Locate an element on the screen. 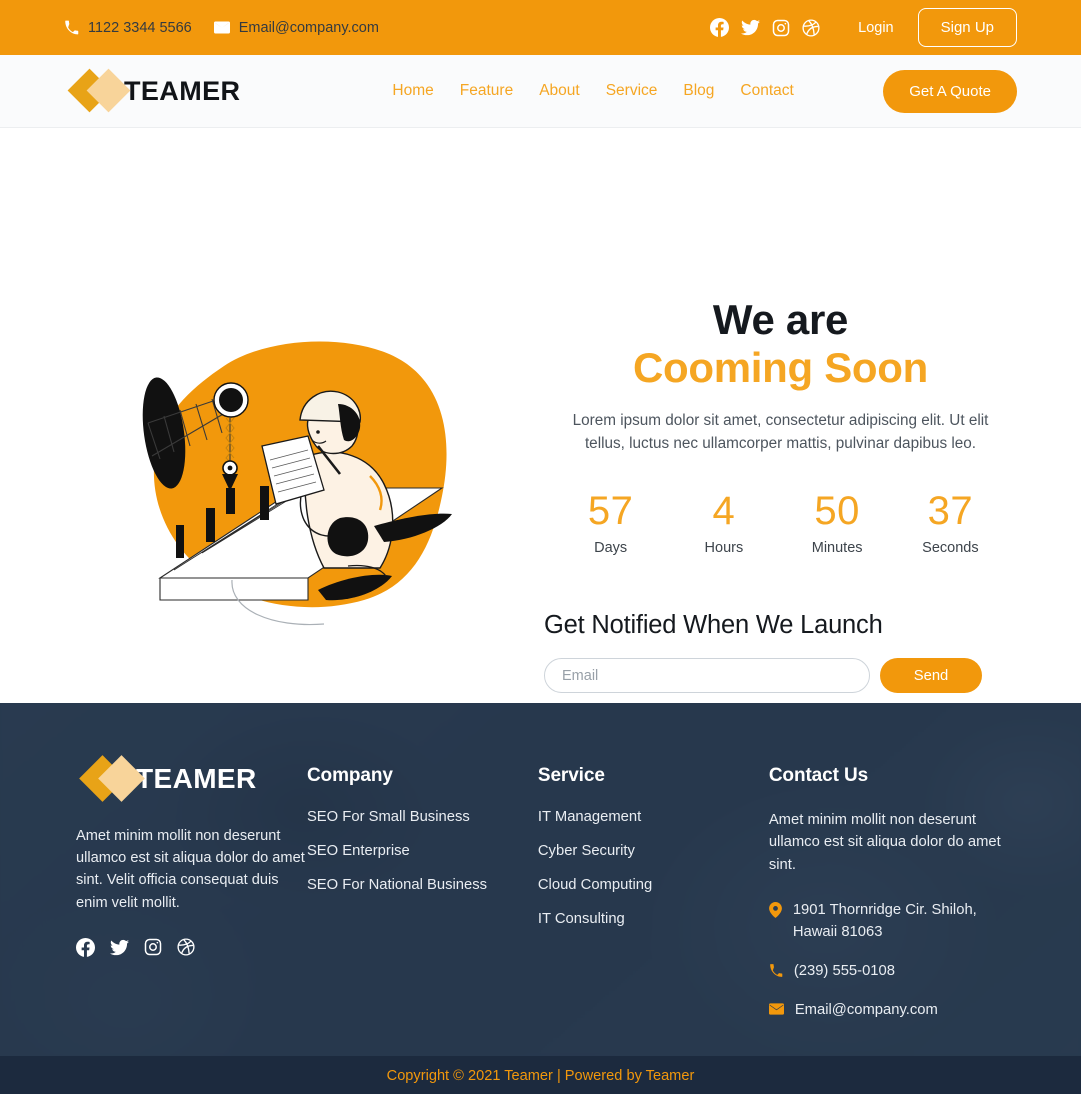 This screenshot has width=1081, height=1094. topbar-phone: 1122 3344 5566 is located at coordinates (128, 28).